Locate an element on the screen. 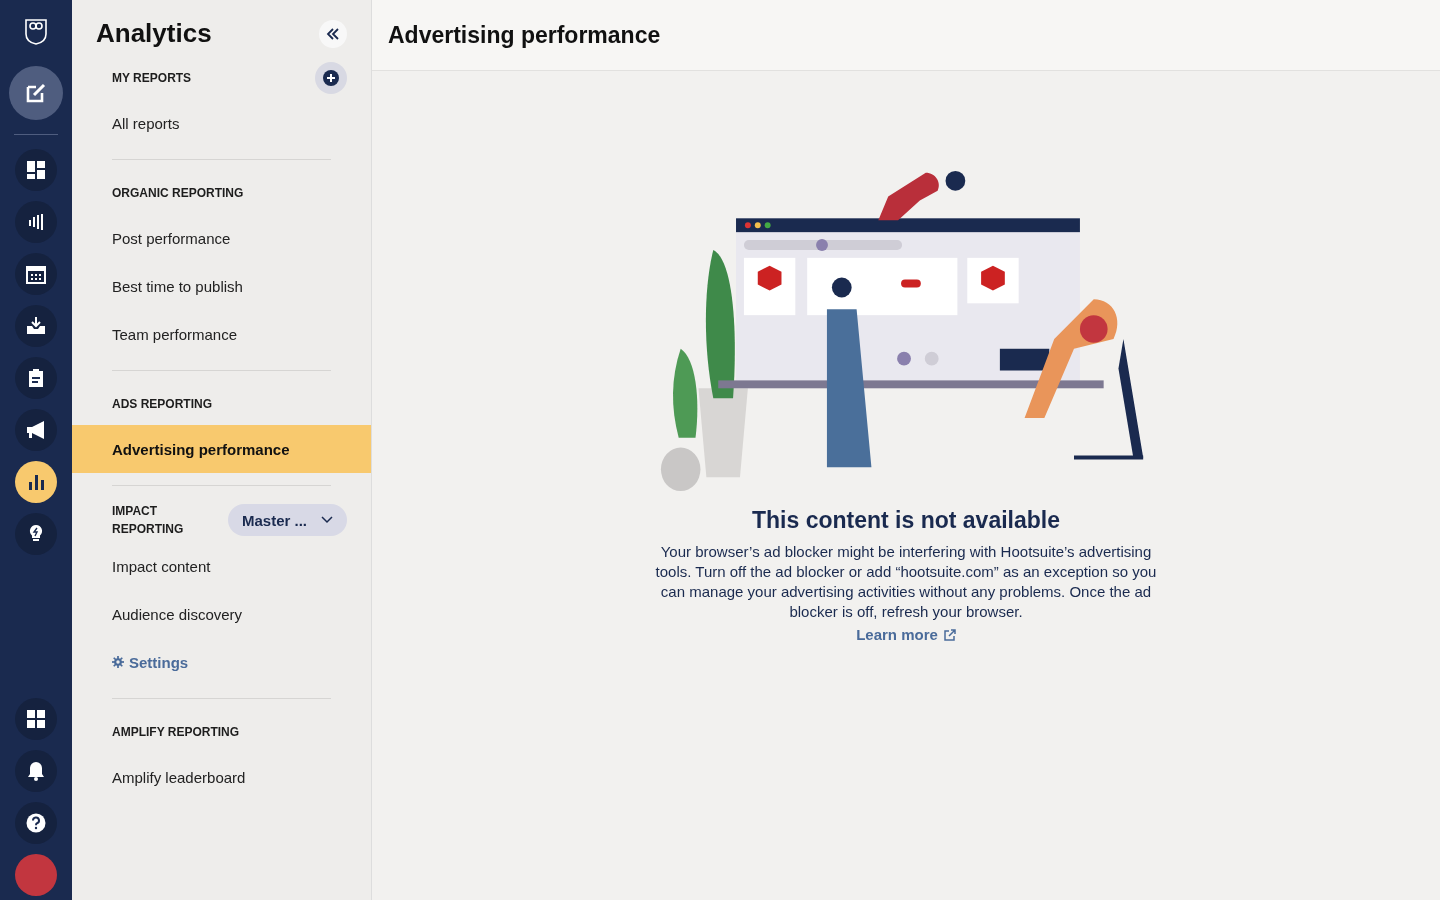  report-link: Audience discovery is located at coordinates (221, 614).